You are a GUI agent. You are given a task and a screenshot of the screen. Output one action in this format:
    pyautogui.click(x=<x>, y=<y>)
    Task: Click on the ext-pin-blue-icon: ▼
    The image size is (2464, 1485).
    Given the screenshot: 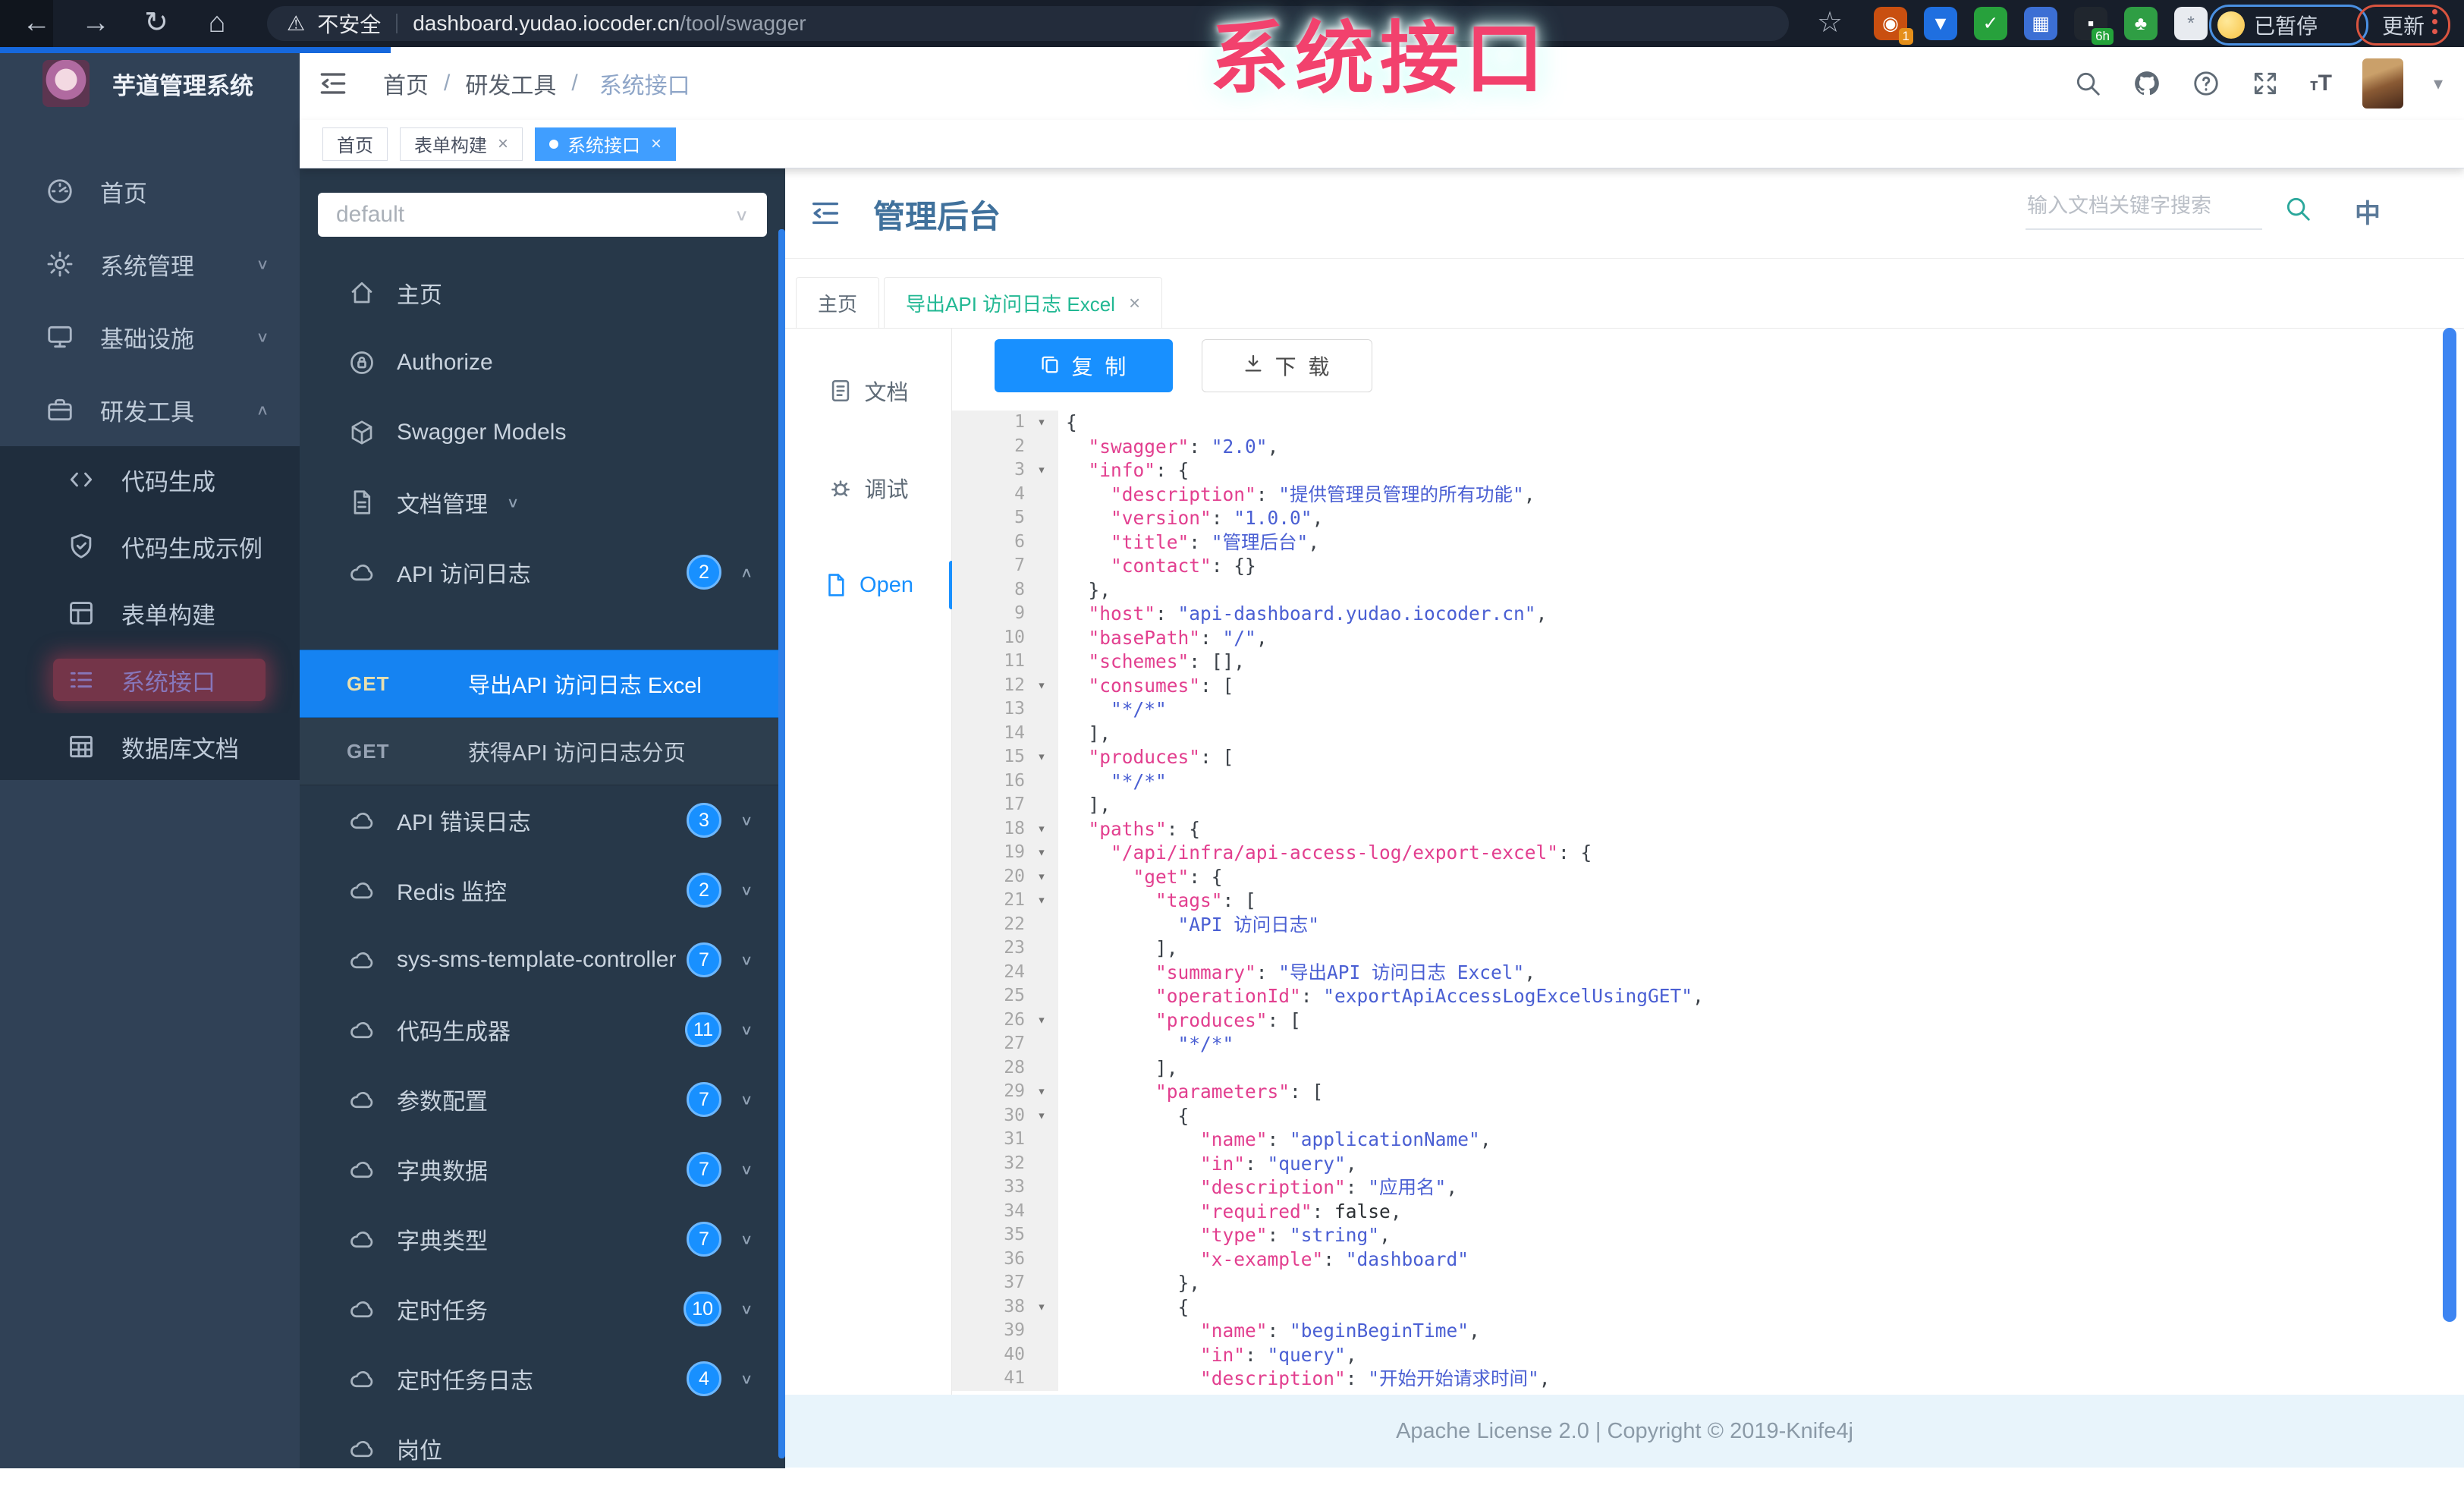 What is the action you would take?
    pyautogui.click(x=1940, y=23)
    